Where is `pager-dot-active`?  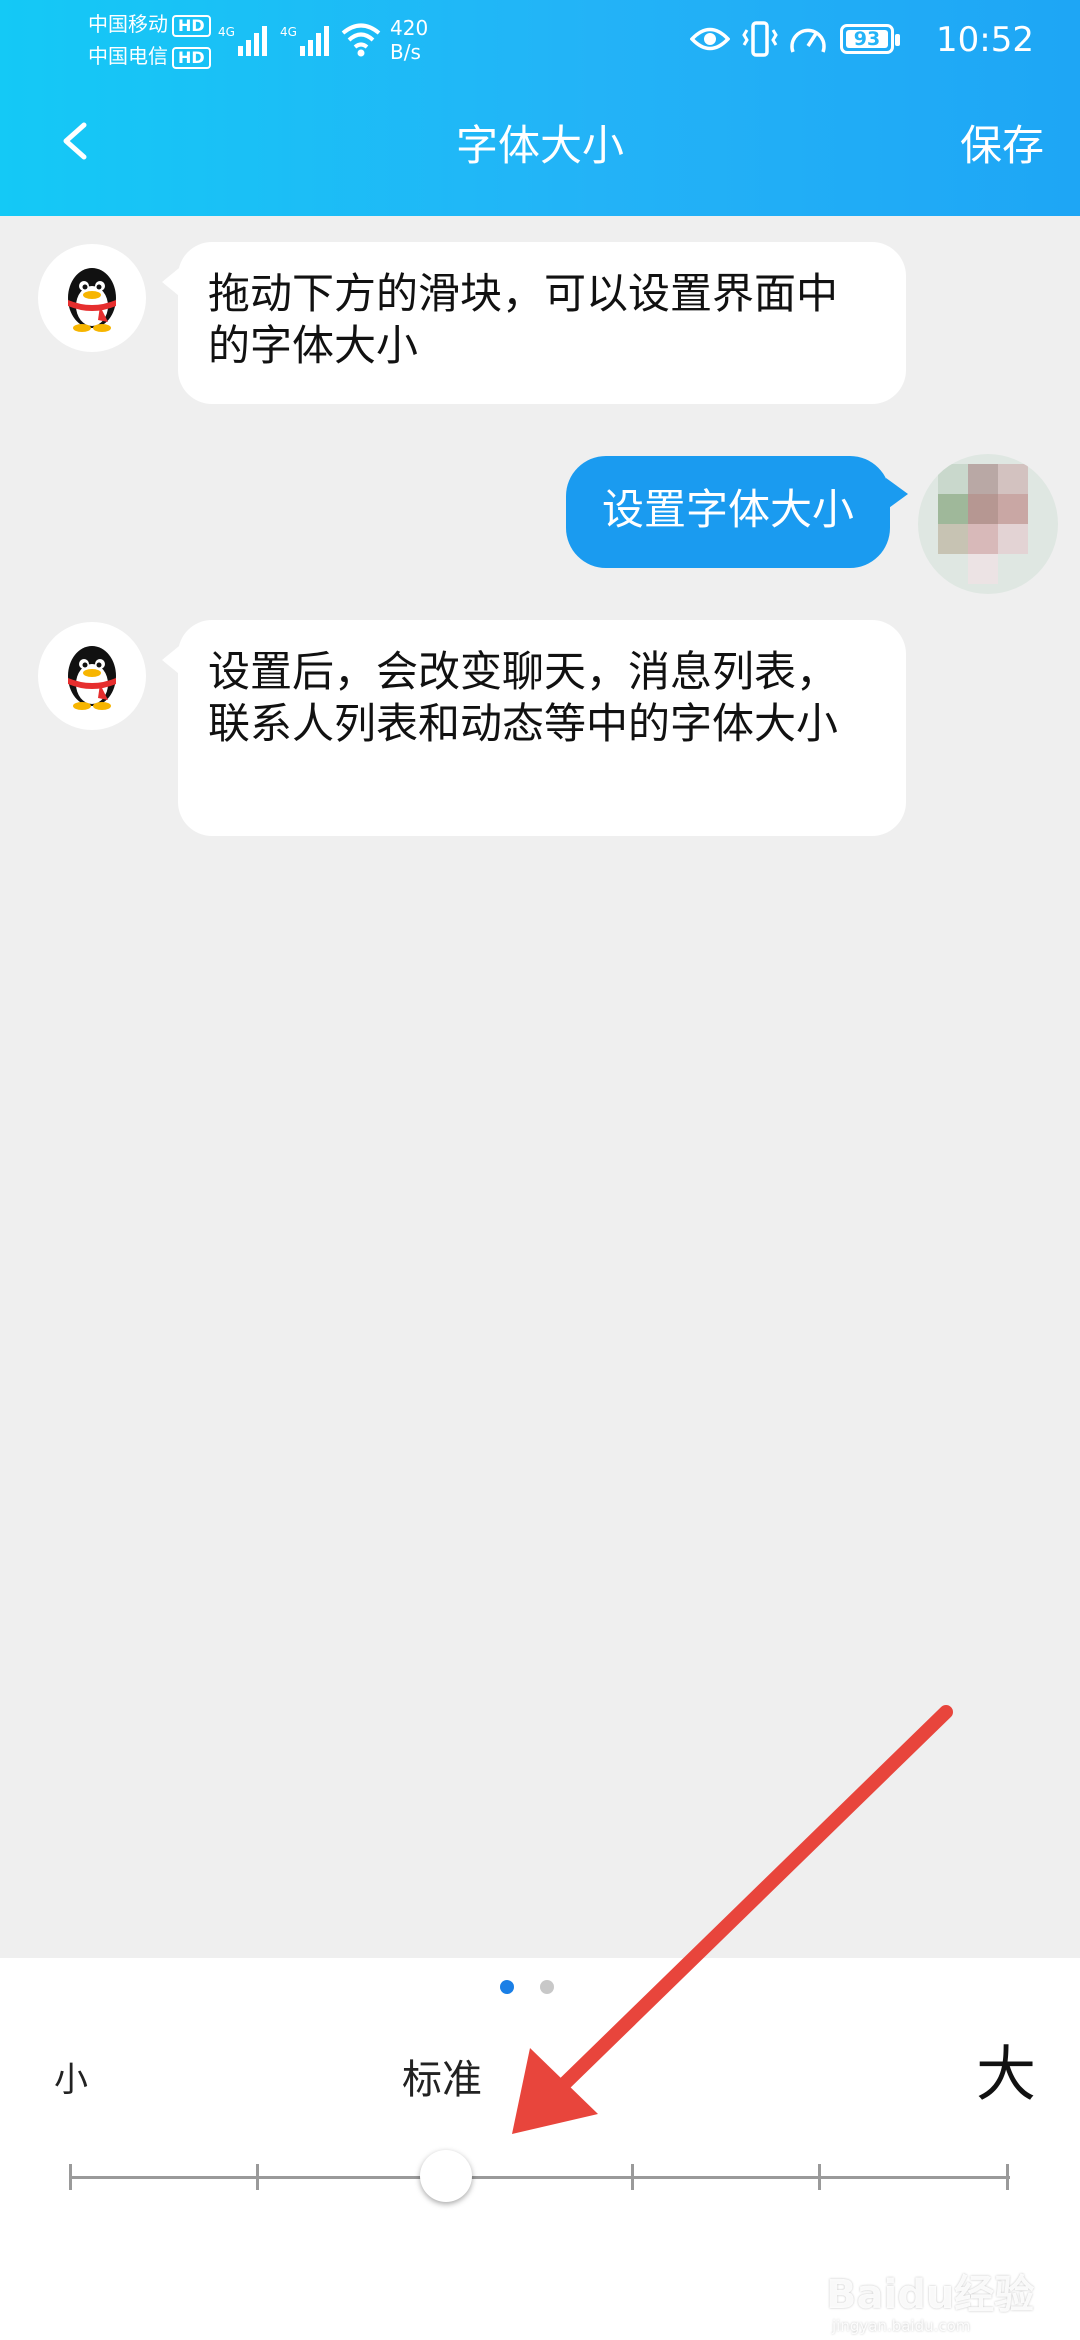
pager-dot-active is located at coordinates (507, 1987).